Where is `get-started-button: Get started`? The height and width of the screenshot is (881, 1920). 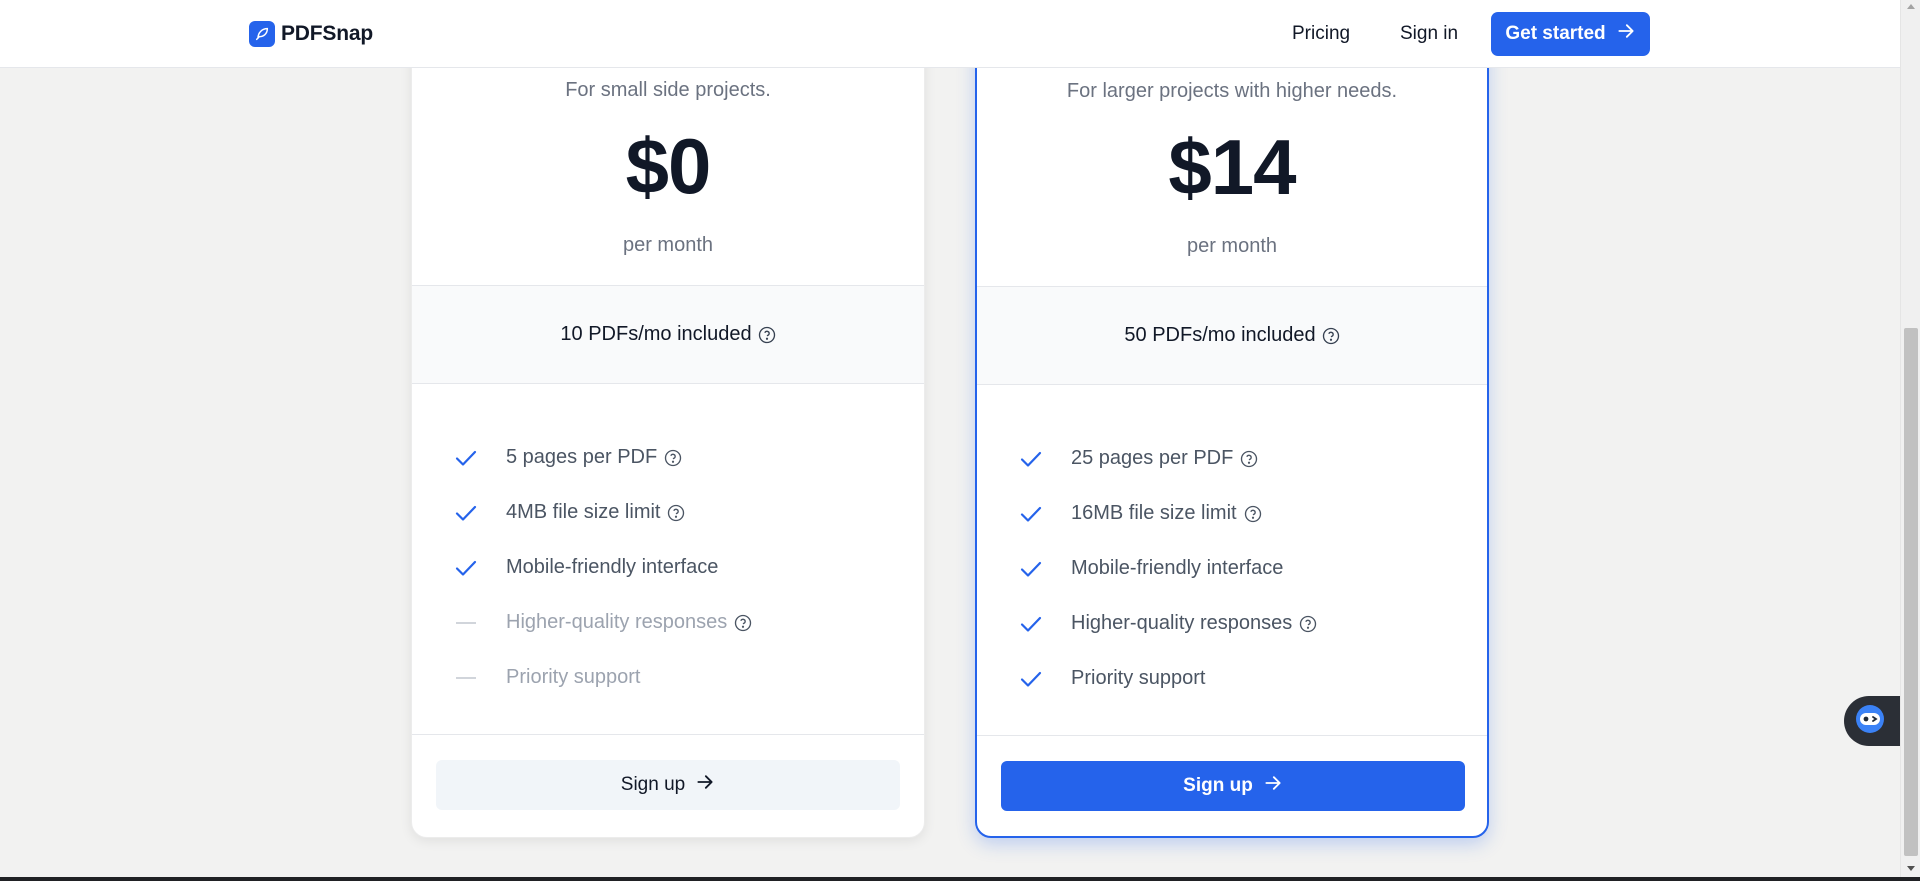 get-started-button: Get started is located at coordinates (1570, 34).